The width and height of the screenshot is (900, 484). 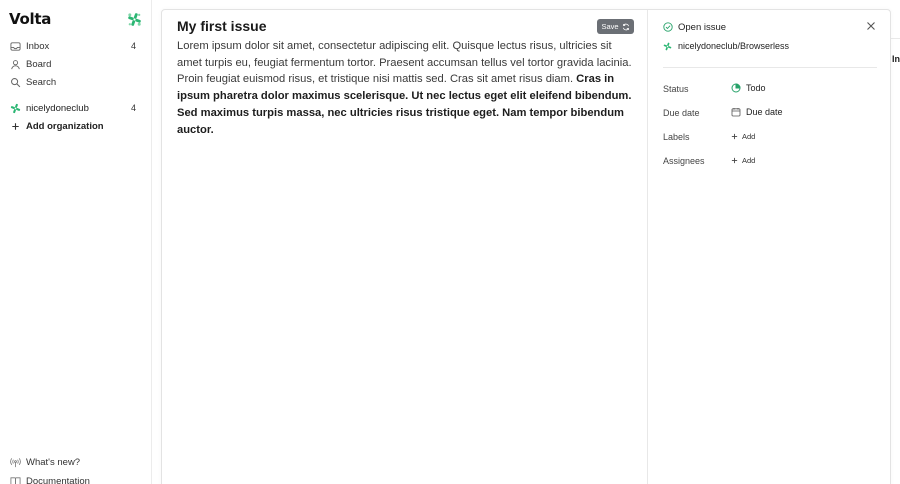 What do you see at coordinates (76, 64) in the screenshot?
I see `sidebar-item-board: Board` at bounding box center [76, 64].